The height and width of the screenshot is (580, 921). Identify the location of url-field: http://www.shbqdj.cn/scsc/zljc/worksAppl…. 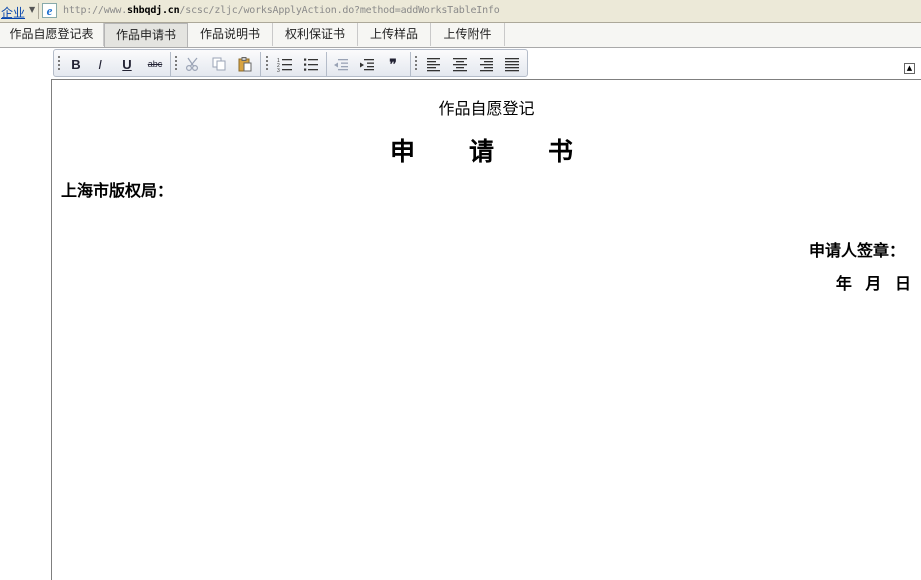
(281, 10).